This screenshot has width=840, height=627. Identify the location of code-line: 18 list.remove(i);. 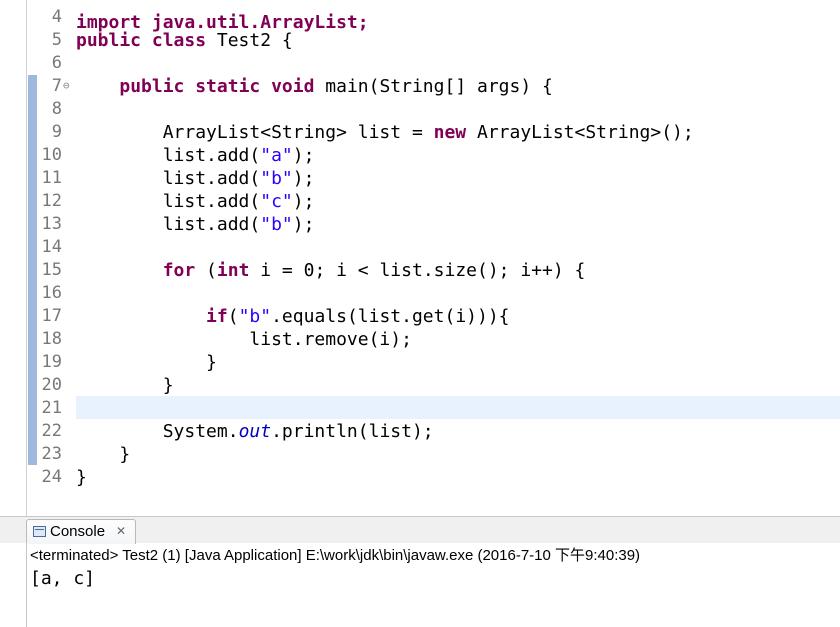
(420, 339).